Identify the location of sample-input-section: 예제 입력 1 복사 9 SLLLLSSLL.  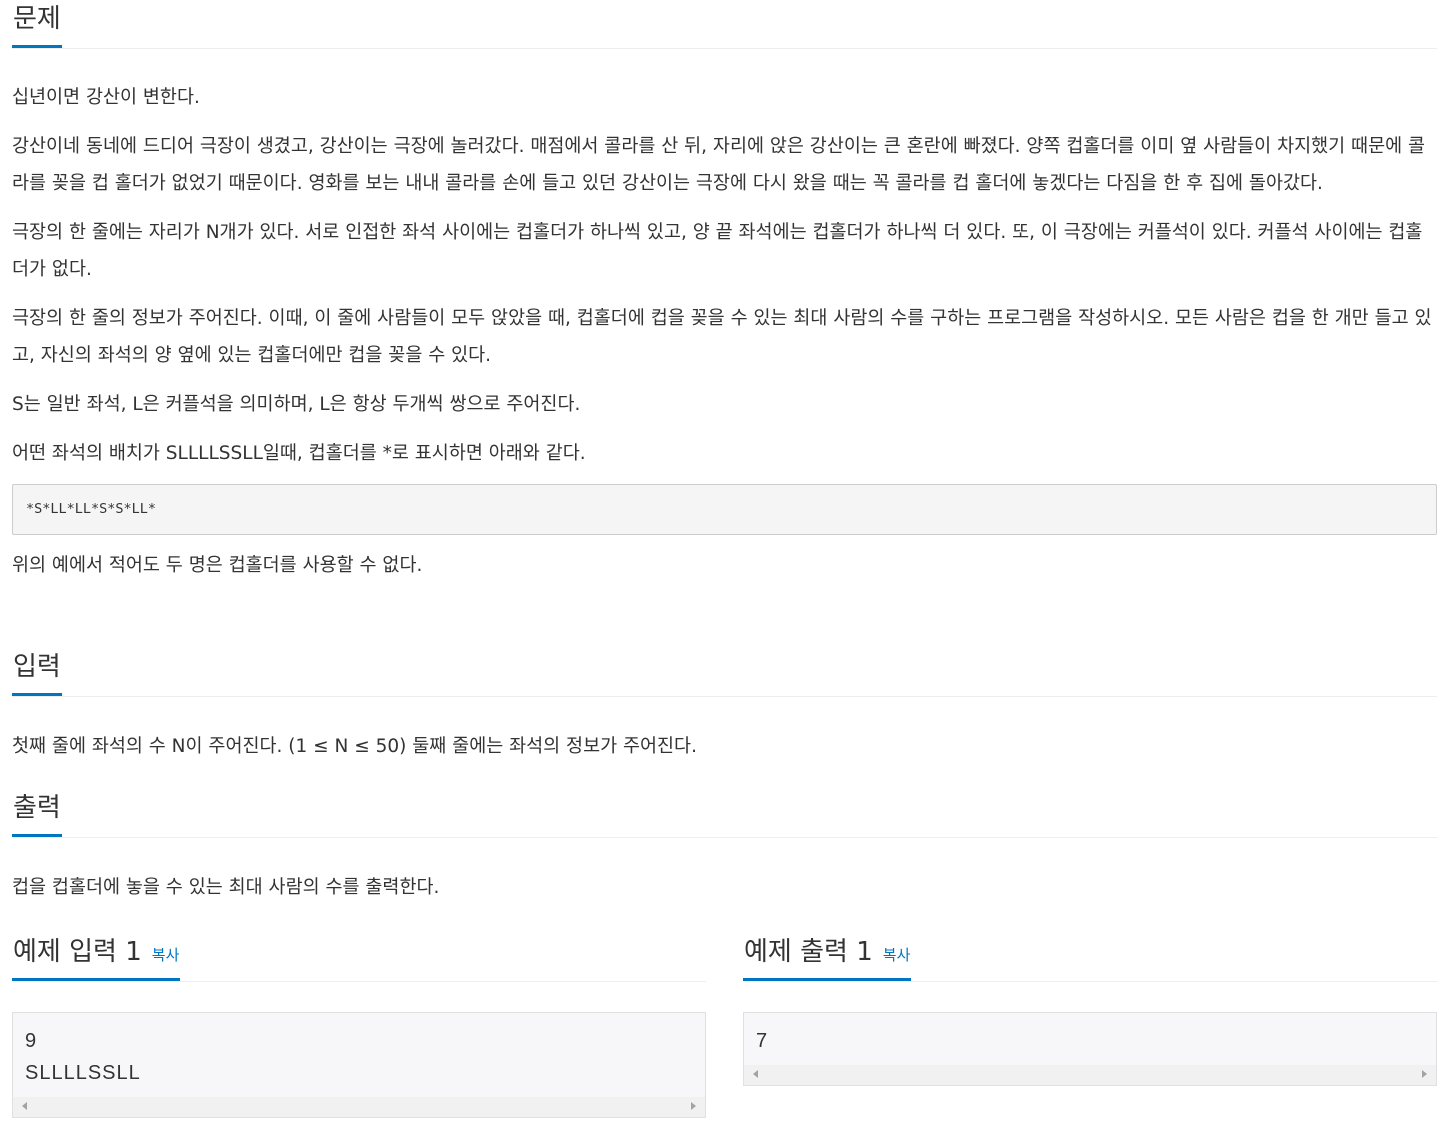
(359, 1025).